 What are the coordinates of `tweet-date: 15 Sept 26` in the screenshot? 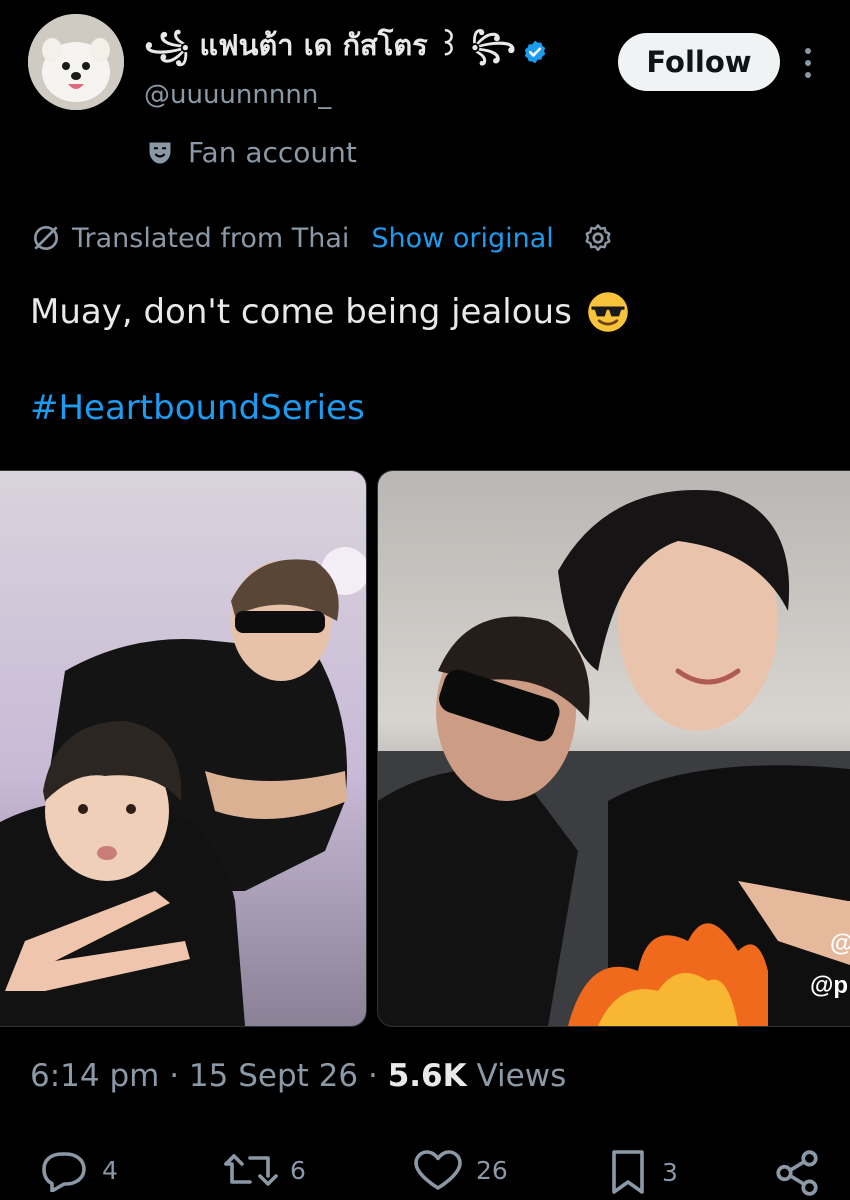 It's located at (273, 1076).